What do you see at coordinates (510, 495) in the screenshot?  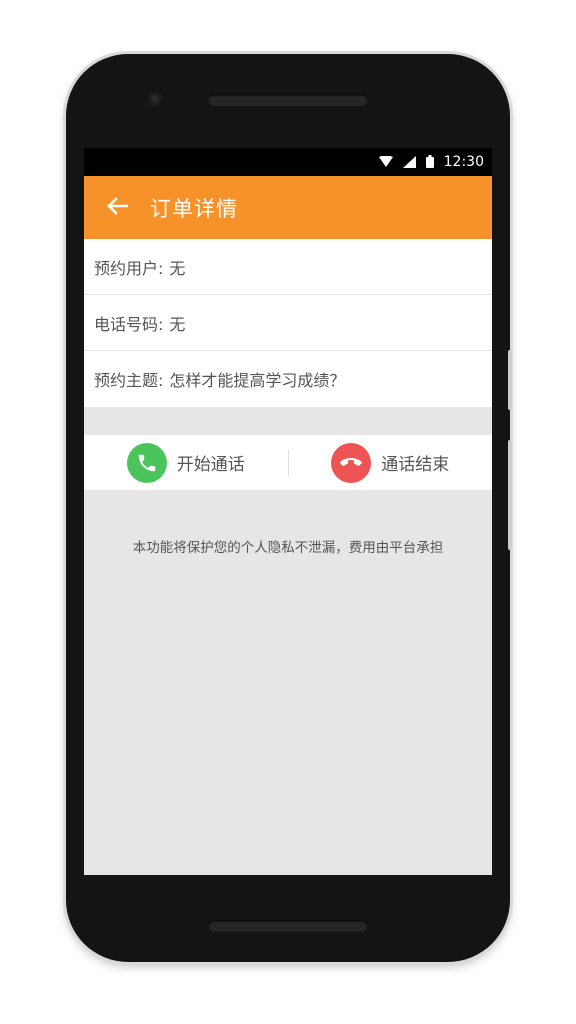 I see `volume-button` at bounding box center [510, 495].